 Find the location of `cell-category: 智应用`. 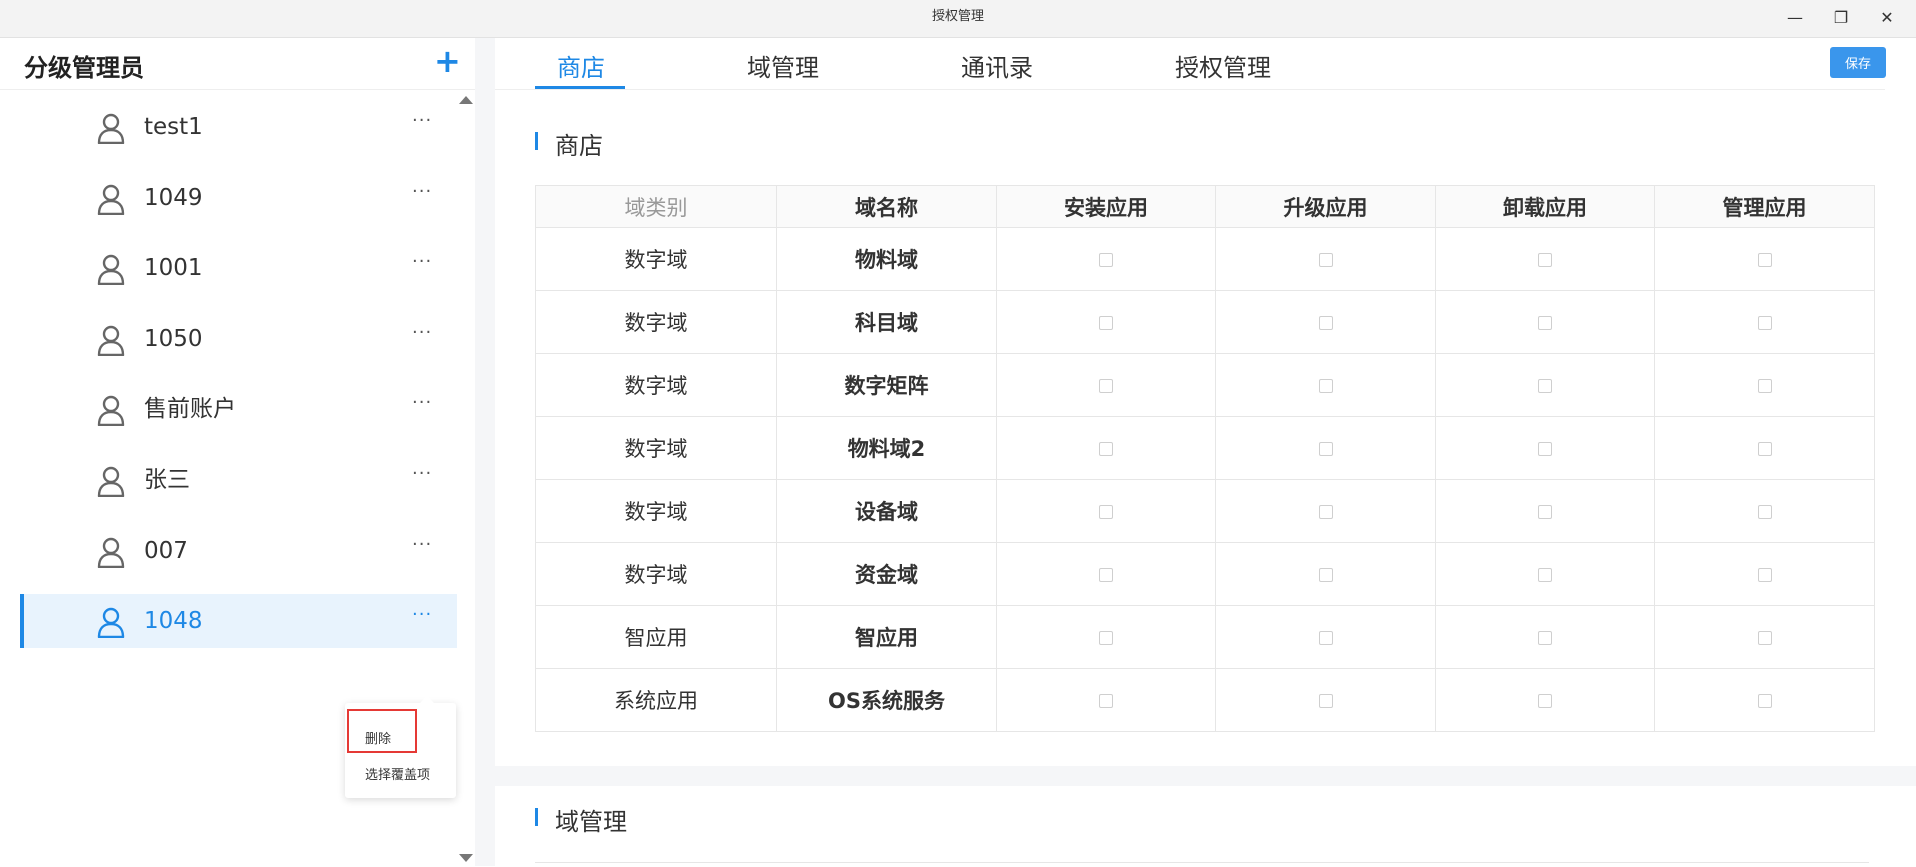

cell-category: 智应用 is located at coordinates (656, 637).